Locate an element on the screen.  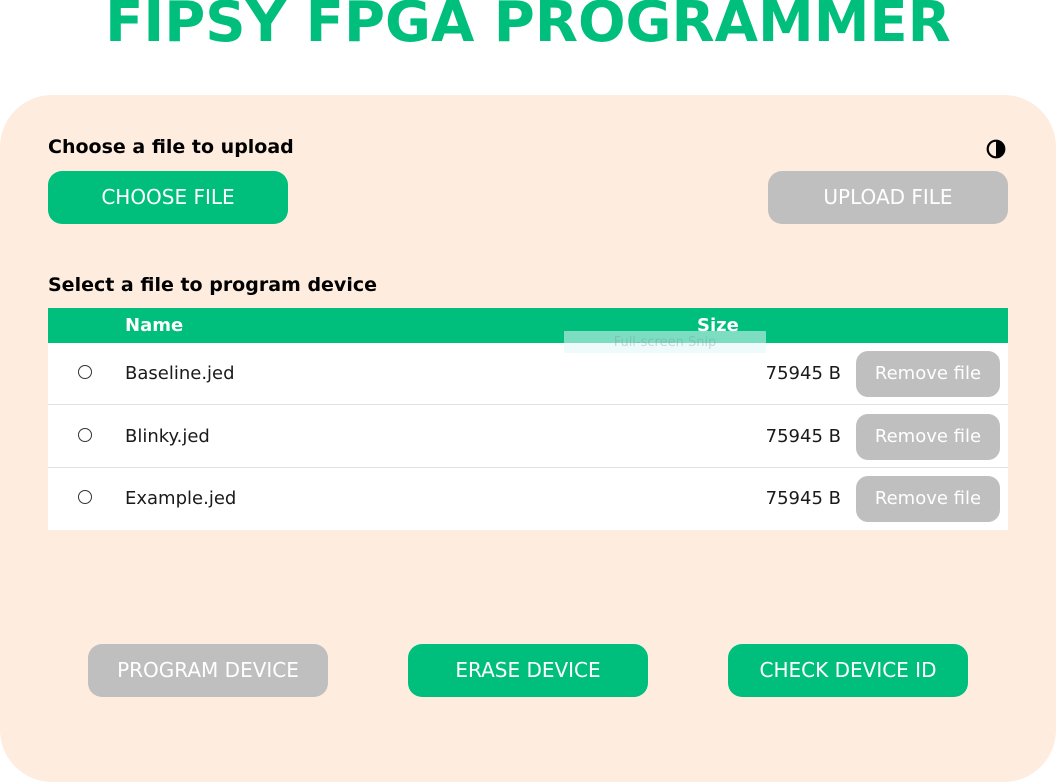
table-row: Example.jed 75945 B Remove file is located at coordinates (528, 499).